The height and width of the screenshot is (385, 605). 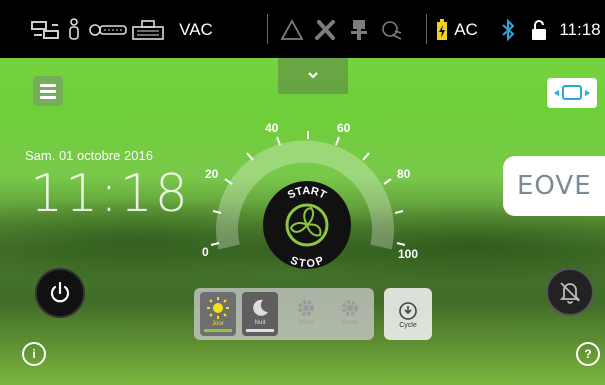 I want to click on help-icon: ?, so click(x=588, y=354).